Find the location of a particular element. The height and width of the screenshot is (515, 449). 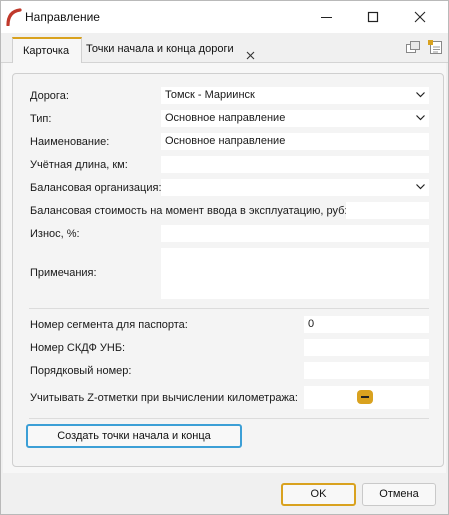

order-label: Порядковый номер: is located at coordinates (81, 371).